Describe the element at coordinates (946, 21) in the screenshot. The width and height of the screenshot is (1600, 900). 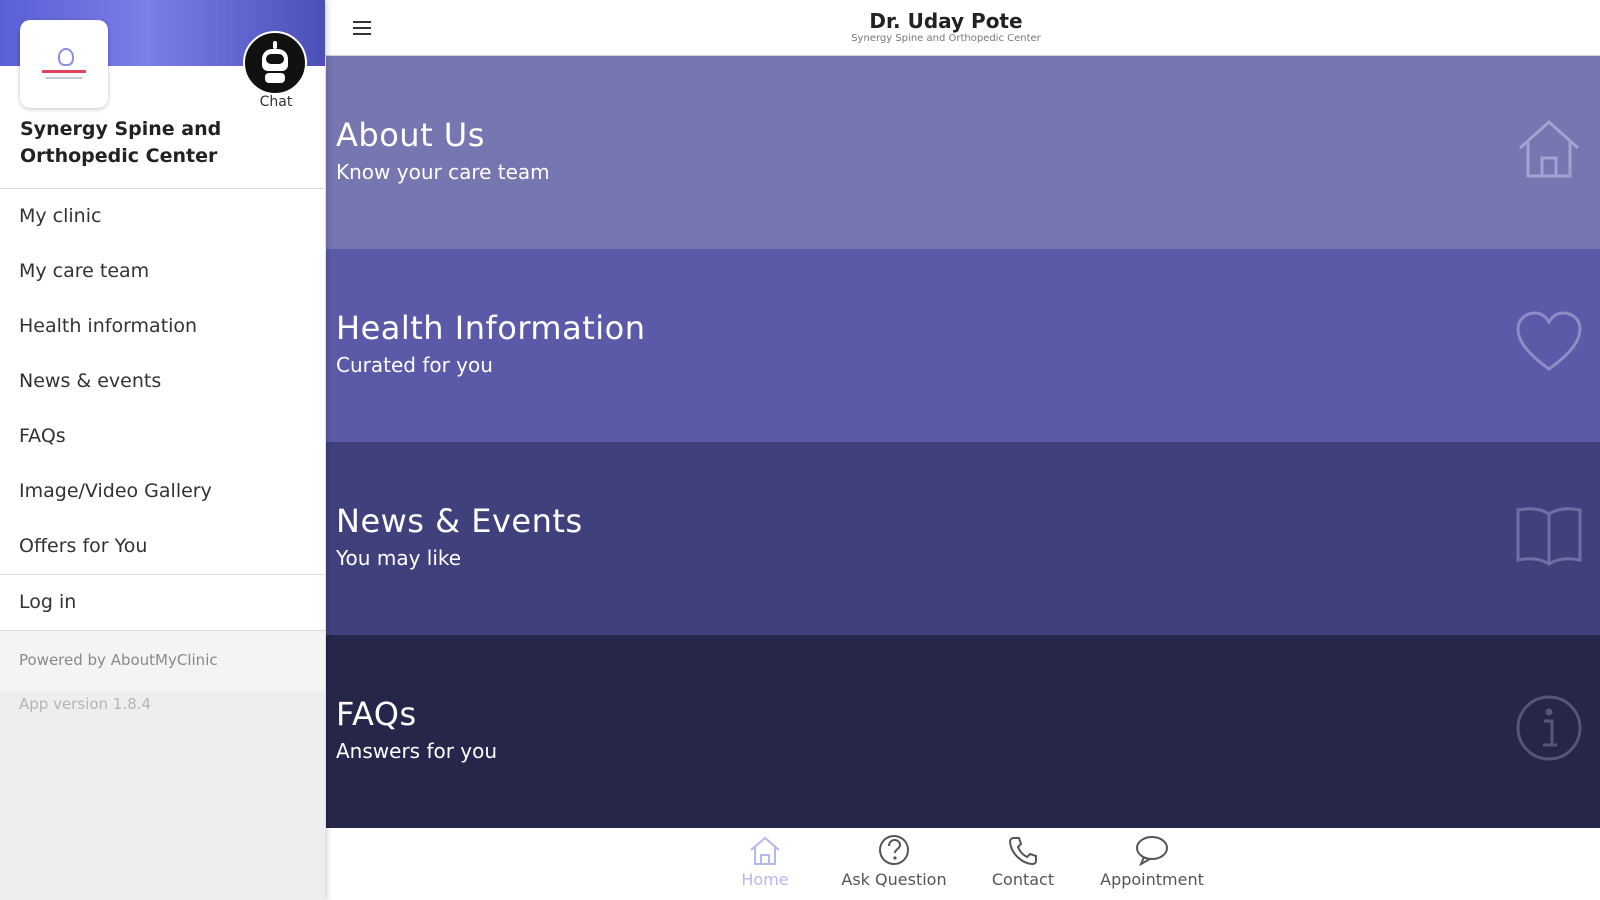
I see `page-title: Dr. Uday Pote` at that location.